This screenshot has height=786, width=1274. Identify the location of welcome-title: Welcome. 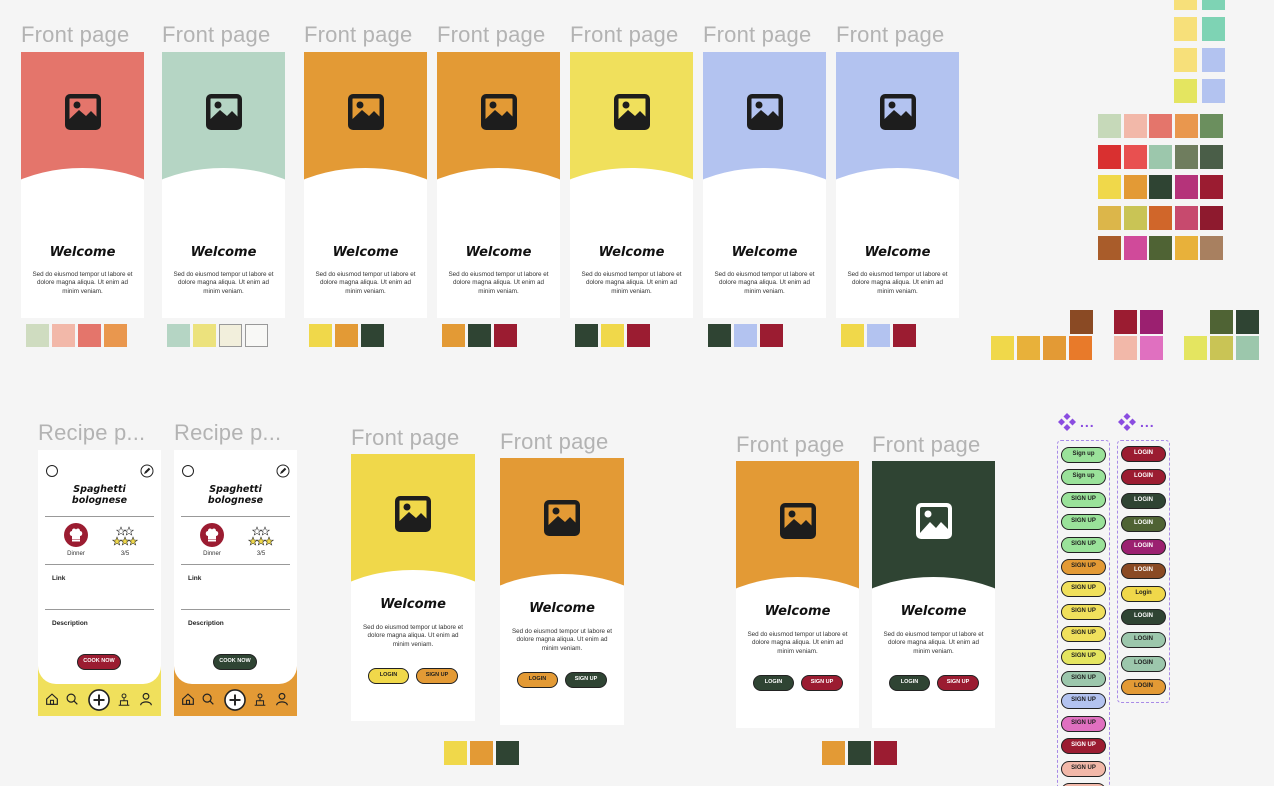
(498, 252).